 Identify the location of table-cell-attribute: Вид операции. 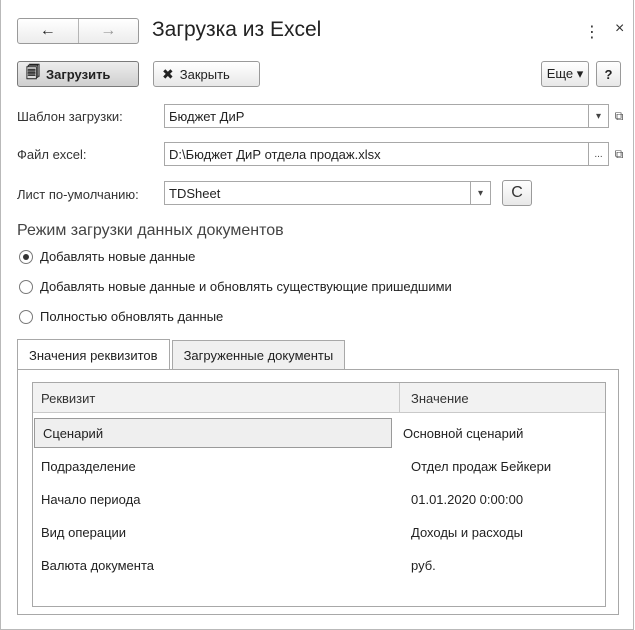
(216, 532).